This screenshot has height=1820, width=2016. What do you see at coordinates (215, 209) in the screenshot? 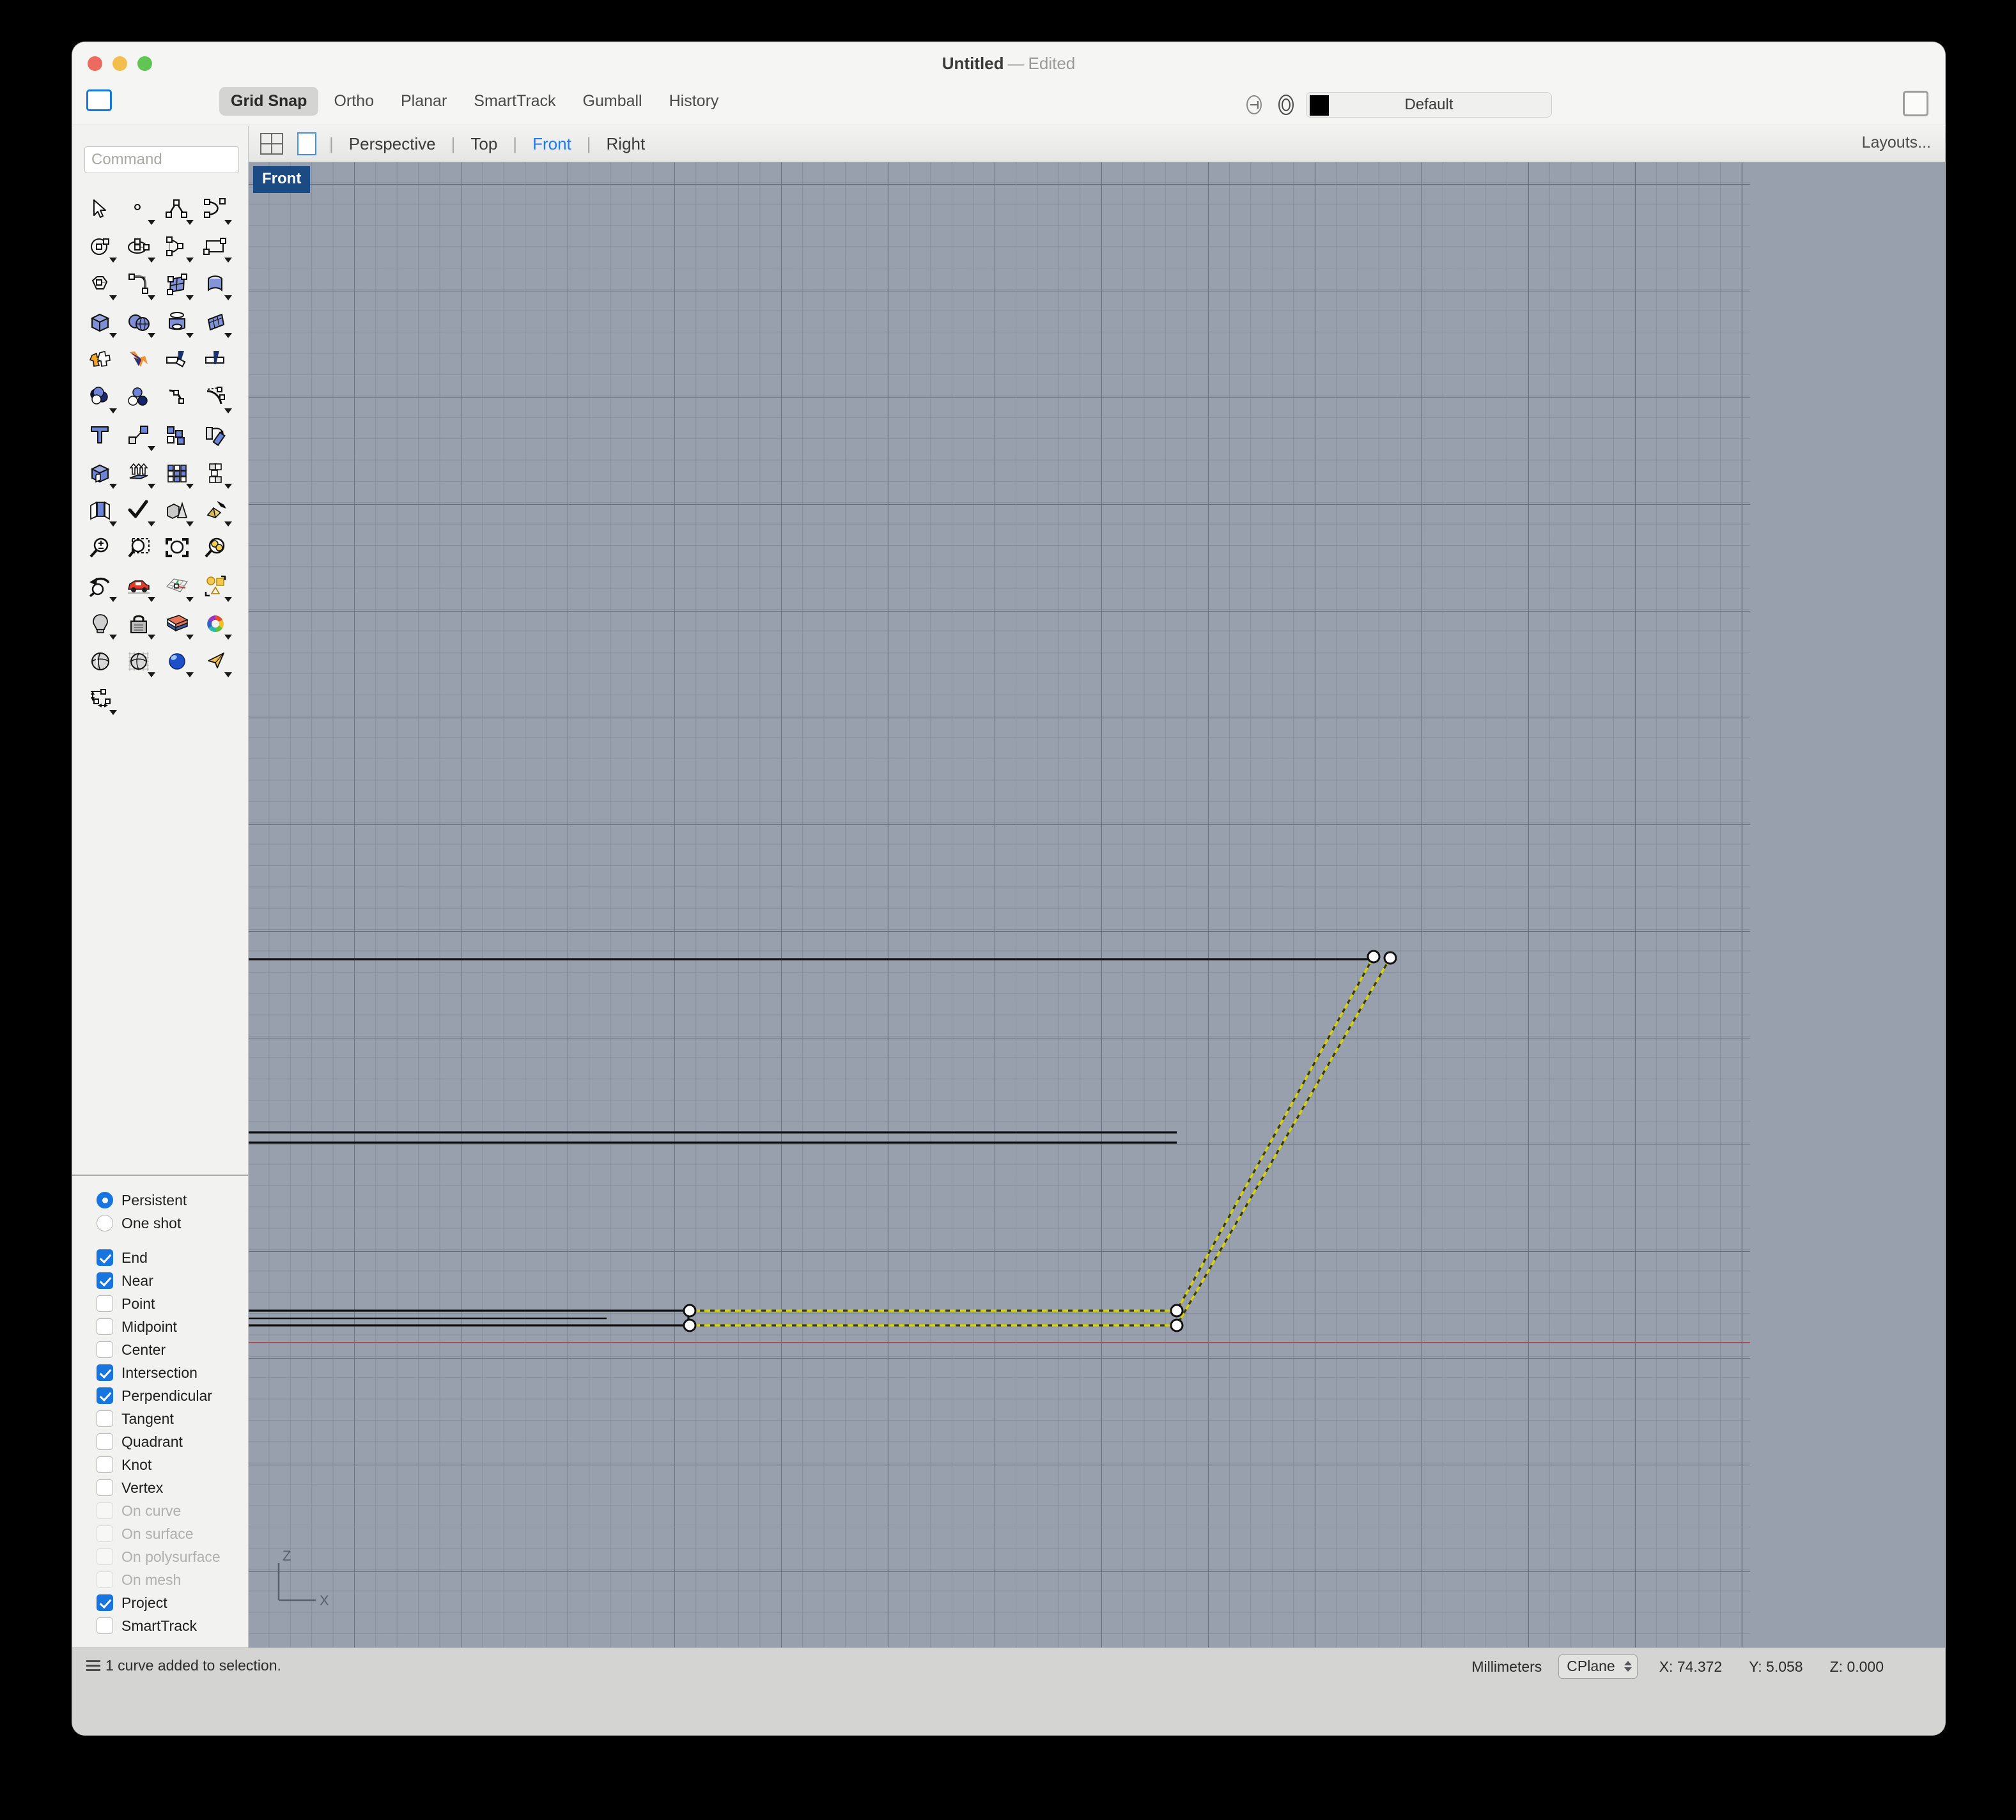
I see `curve-icon` at bounding box center [215, 209].